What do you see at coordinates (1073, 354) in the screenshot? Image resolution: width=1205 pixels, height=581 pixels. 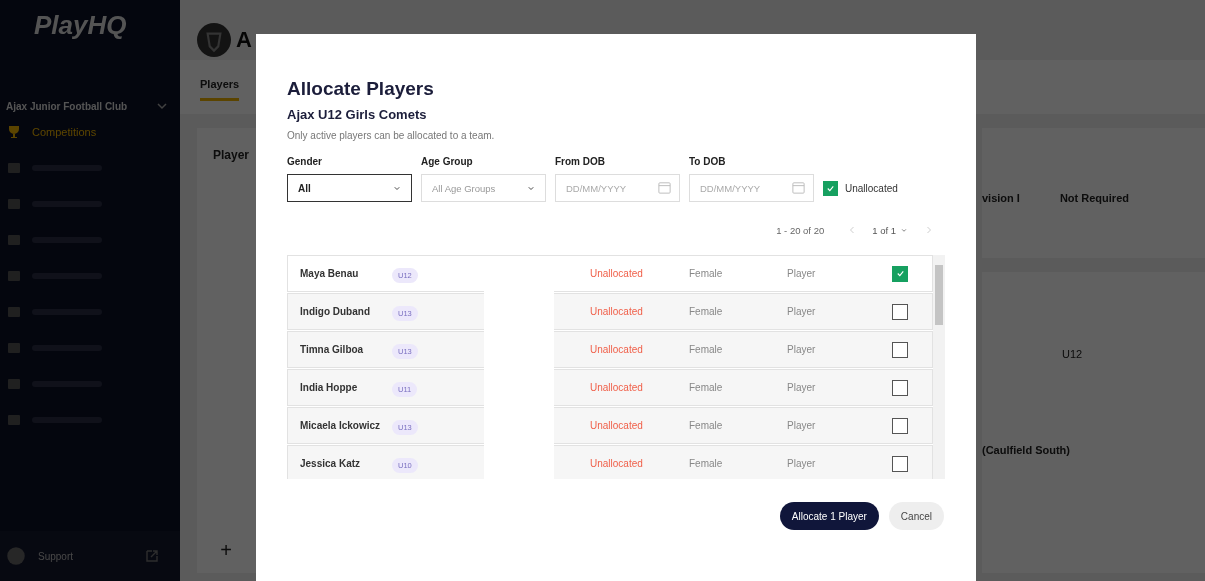 I see `detail-value: U12` at bounding box center [1073, 354].